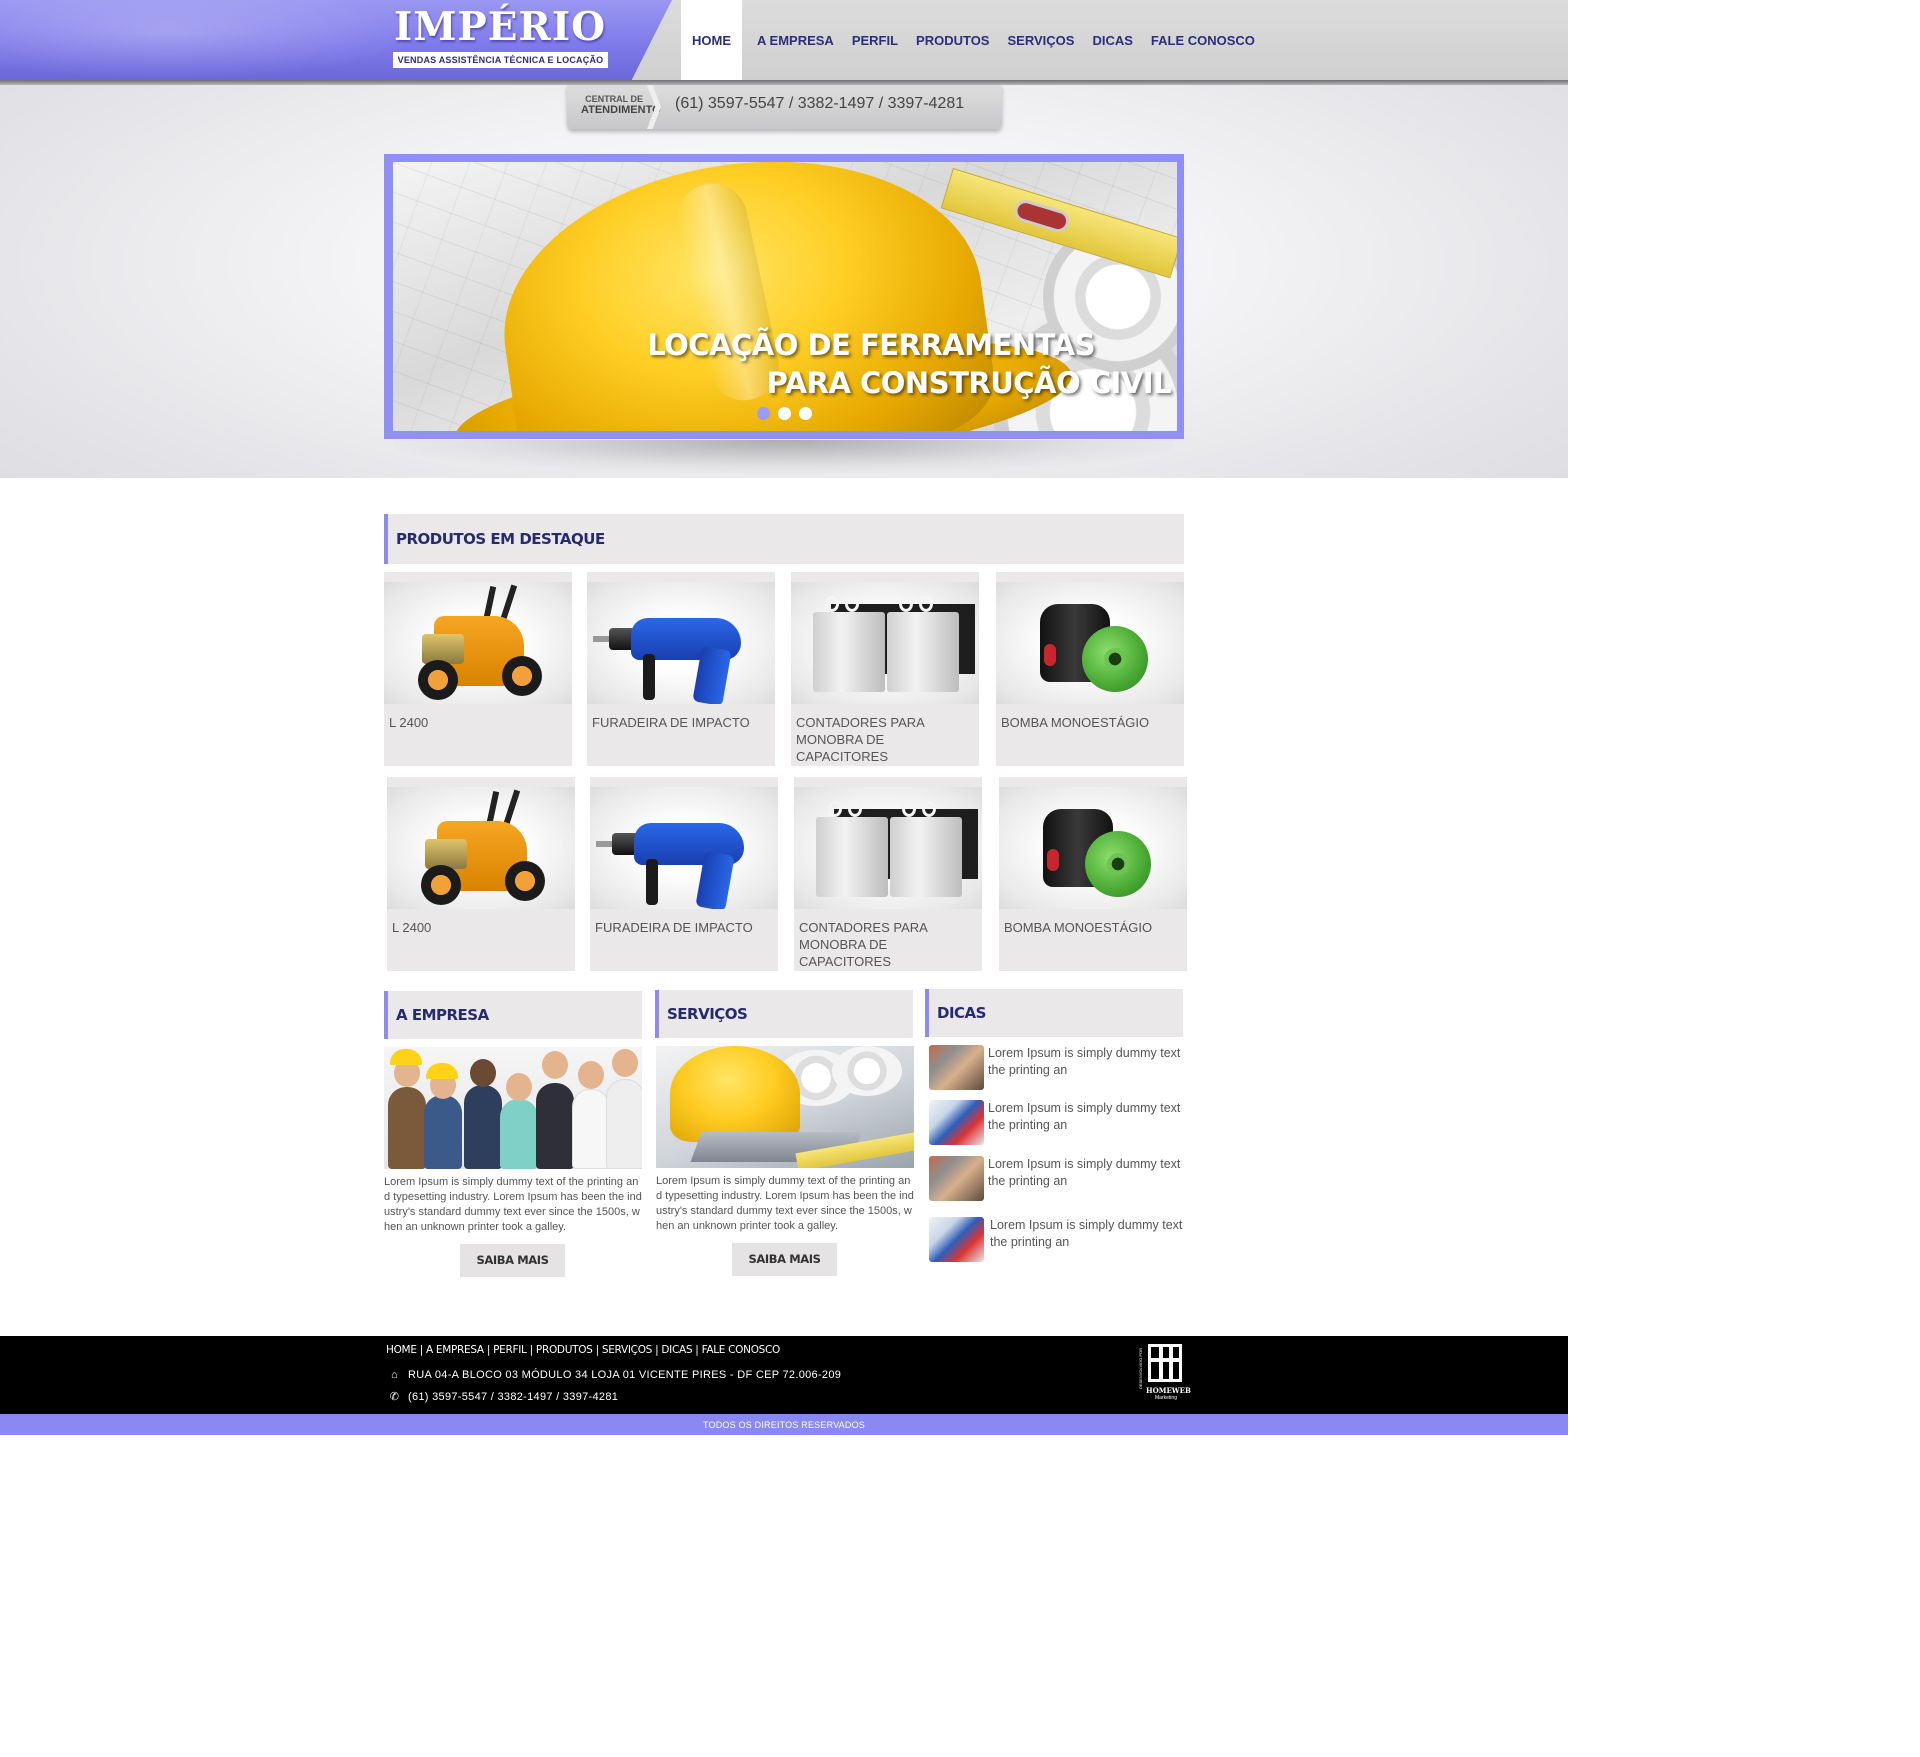  Describe the element at coordinates (741, 1350) in the screenshot. I see `footer-link-fale-conosco: FALE CONOSCO` at that location.